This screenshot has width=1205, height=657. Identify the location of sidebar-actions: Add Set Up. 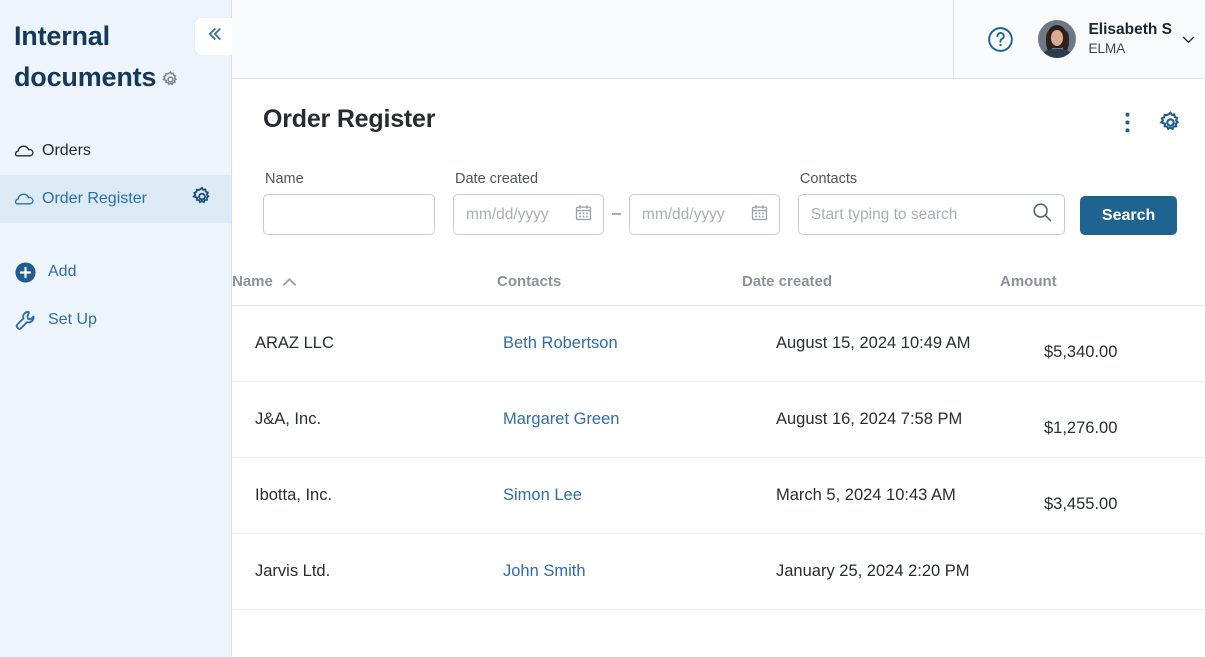
(115, 296).